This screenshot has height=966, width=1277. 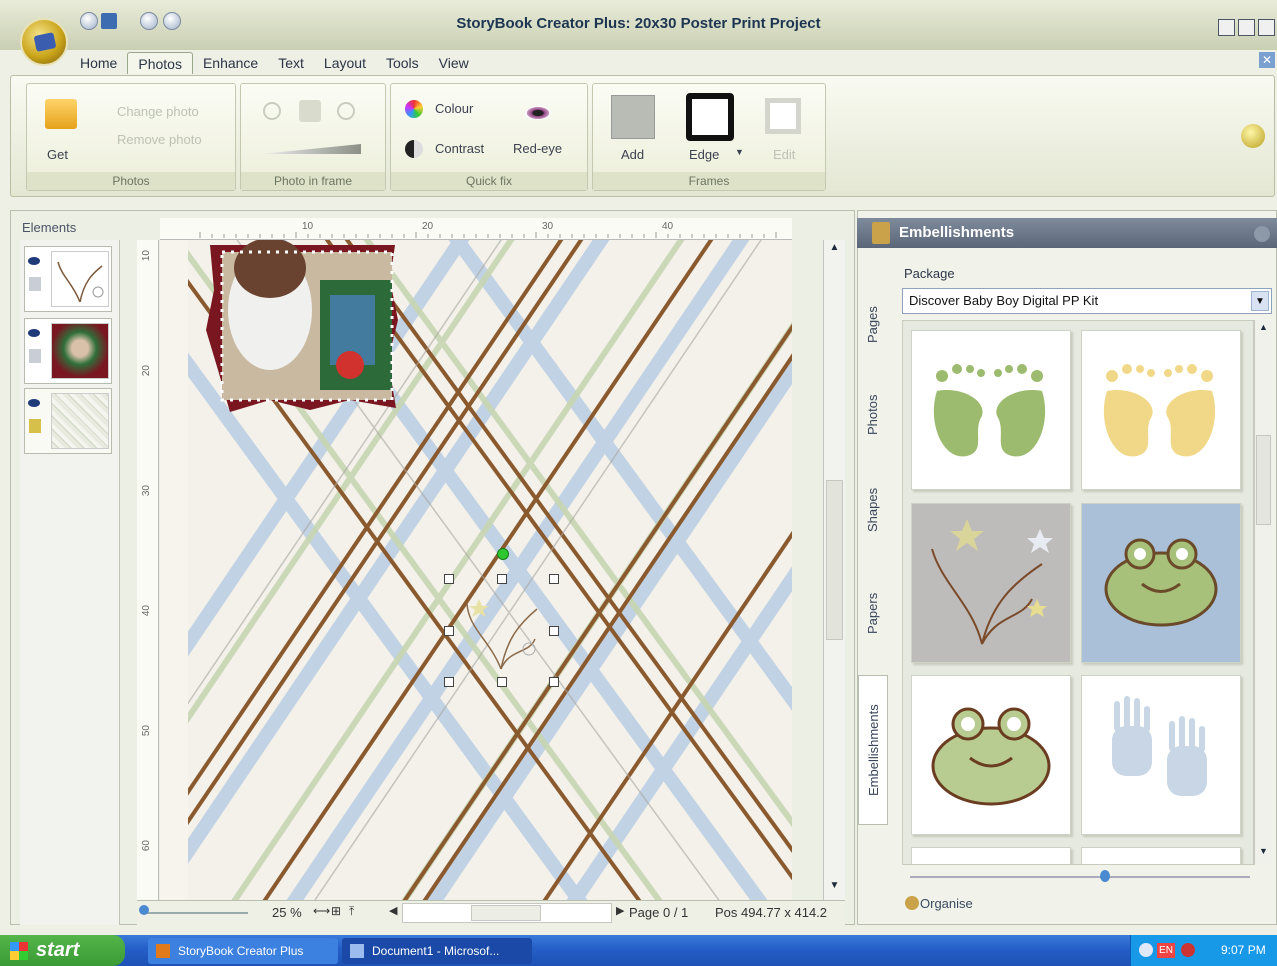 What do you see at coordinates (57, 154) in the screenshot?
I see `get-button: Get` at bounding box center [57, 154].